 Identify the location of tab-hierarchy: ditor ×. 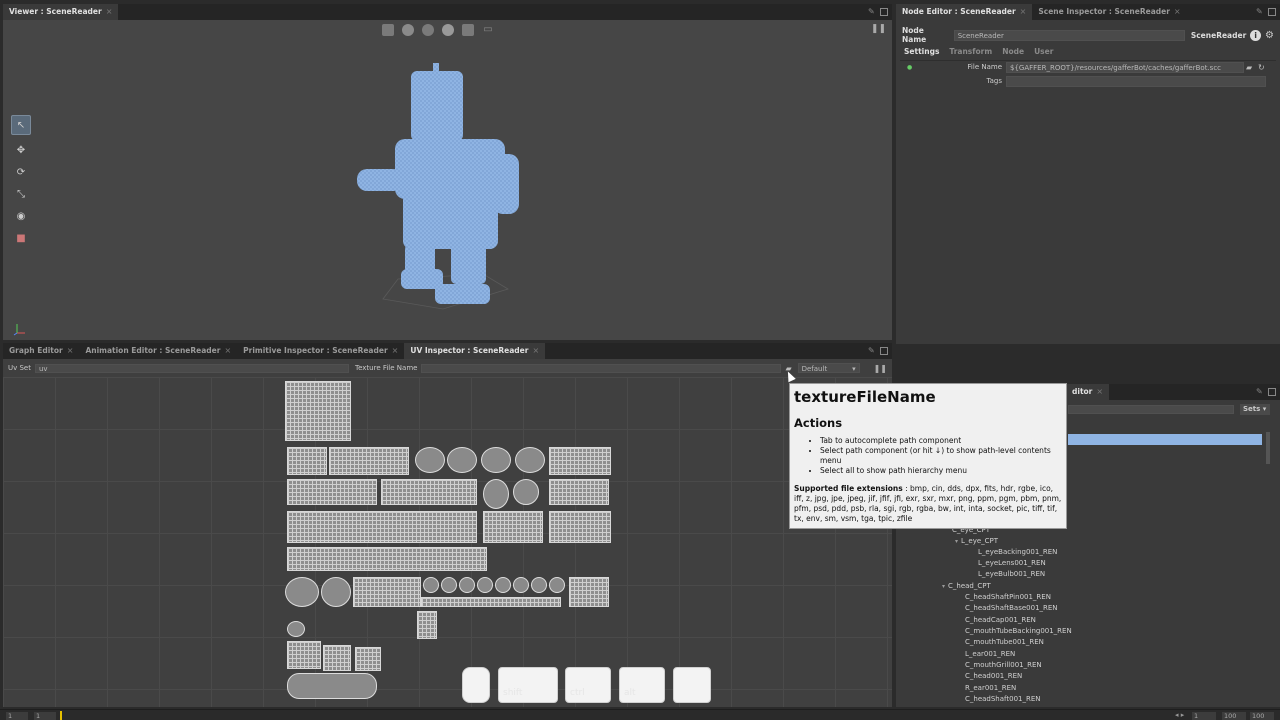
(1088, 392).